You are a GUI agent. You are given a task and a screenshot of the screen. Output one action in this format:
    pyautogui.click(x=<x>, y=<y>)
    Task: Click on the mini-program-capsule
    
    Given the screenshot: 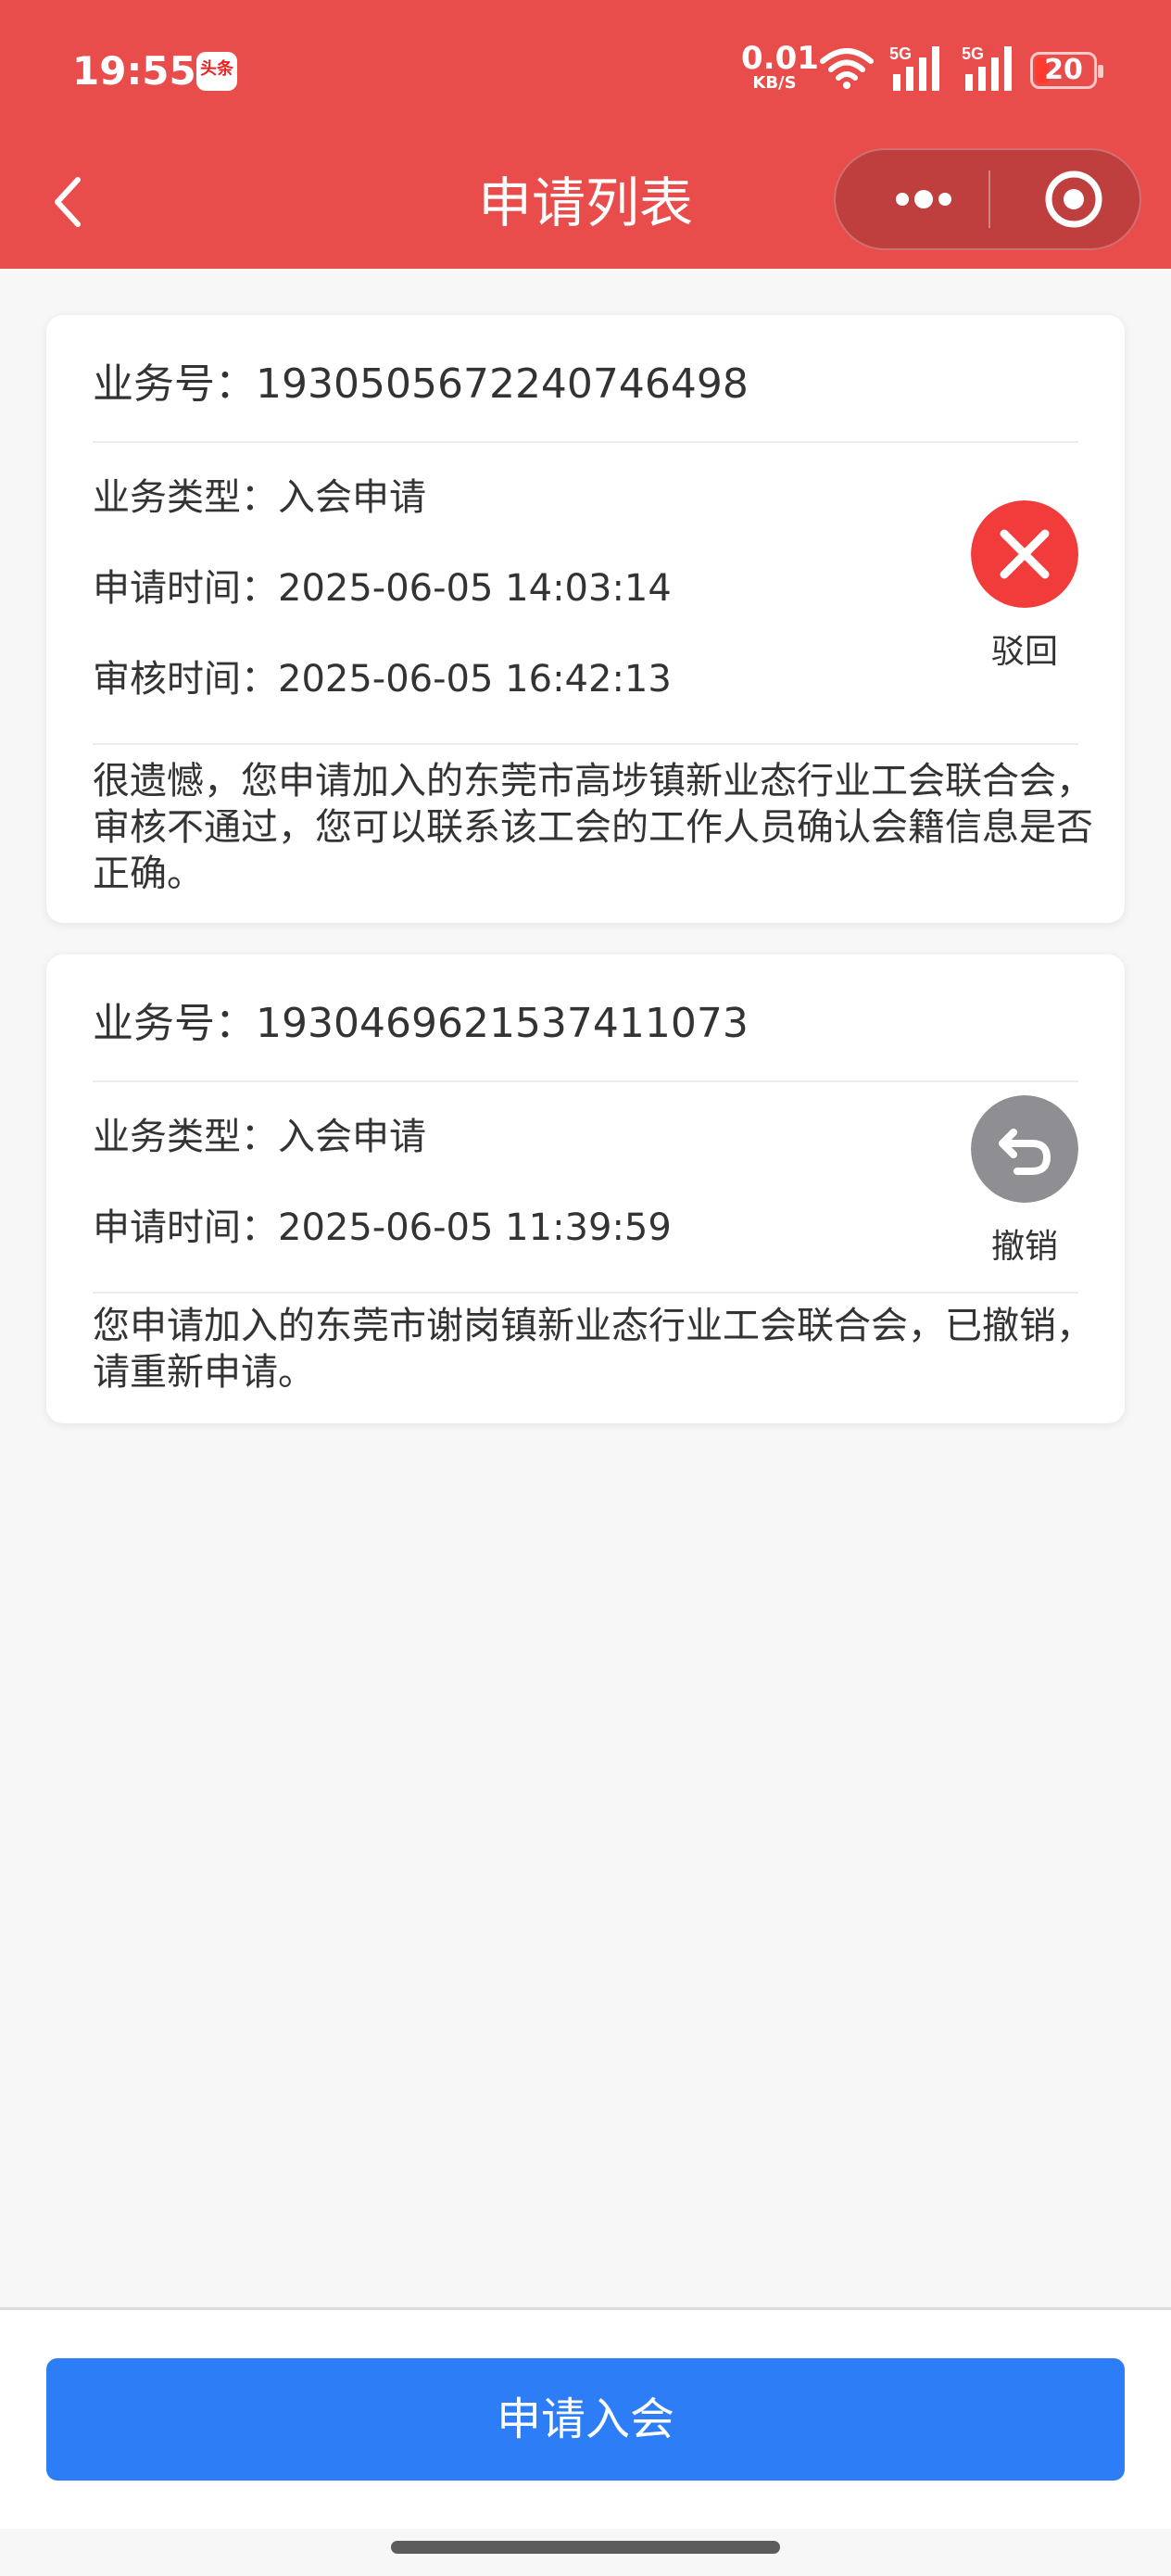 What is the action you would take?
    pyautogui.click(x=988, y=199)
    